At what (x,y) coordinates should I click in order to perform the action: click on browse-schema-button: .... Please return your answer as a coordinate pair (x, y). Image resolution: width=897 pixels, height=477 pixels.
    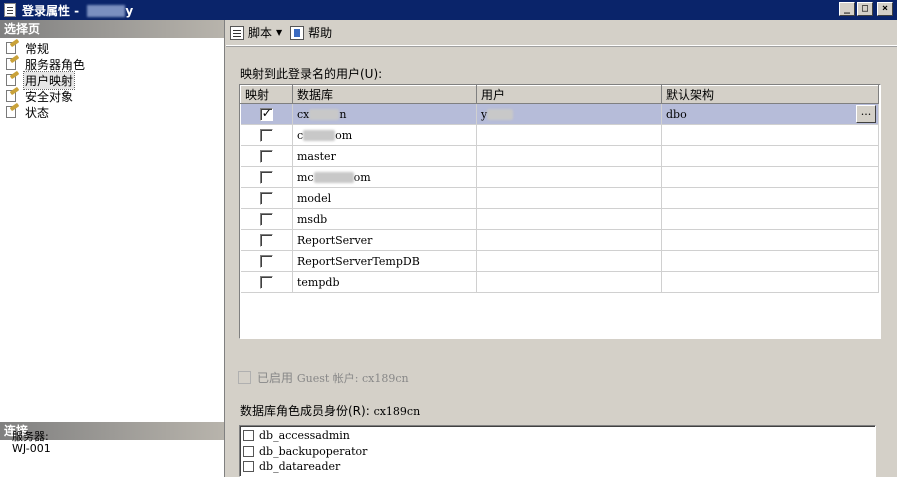
    Looking at the image, I should click on (866, 114).